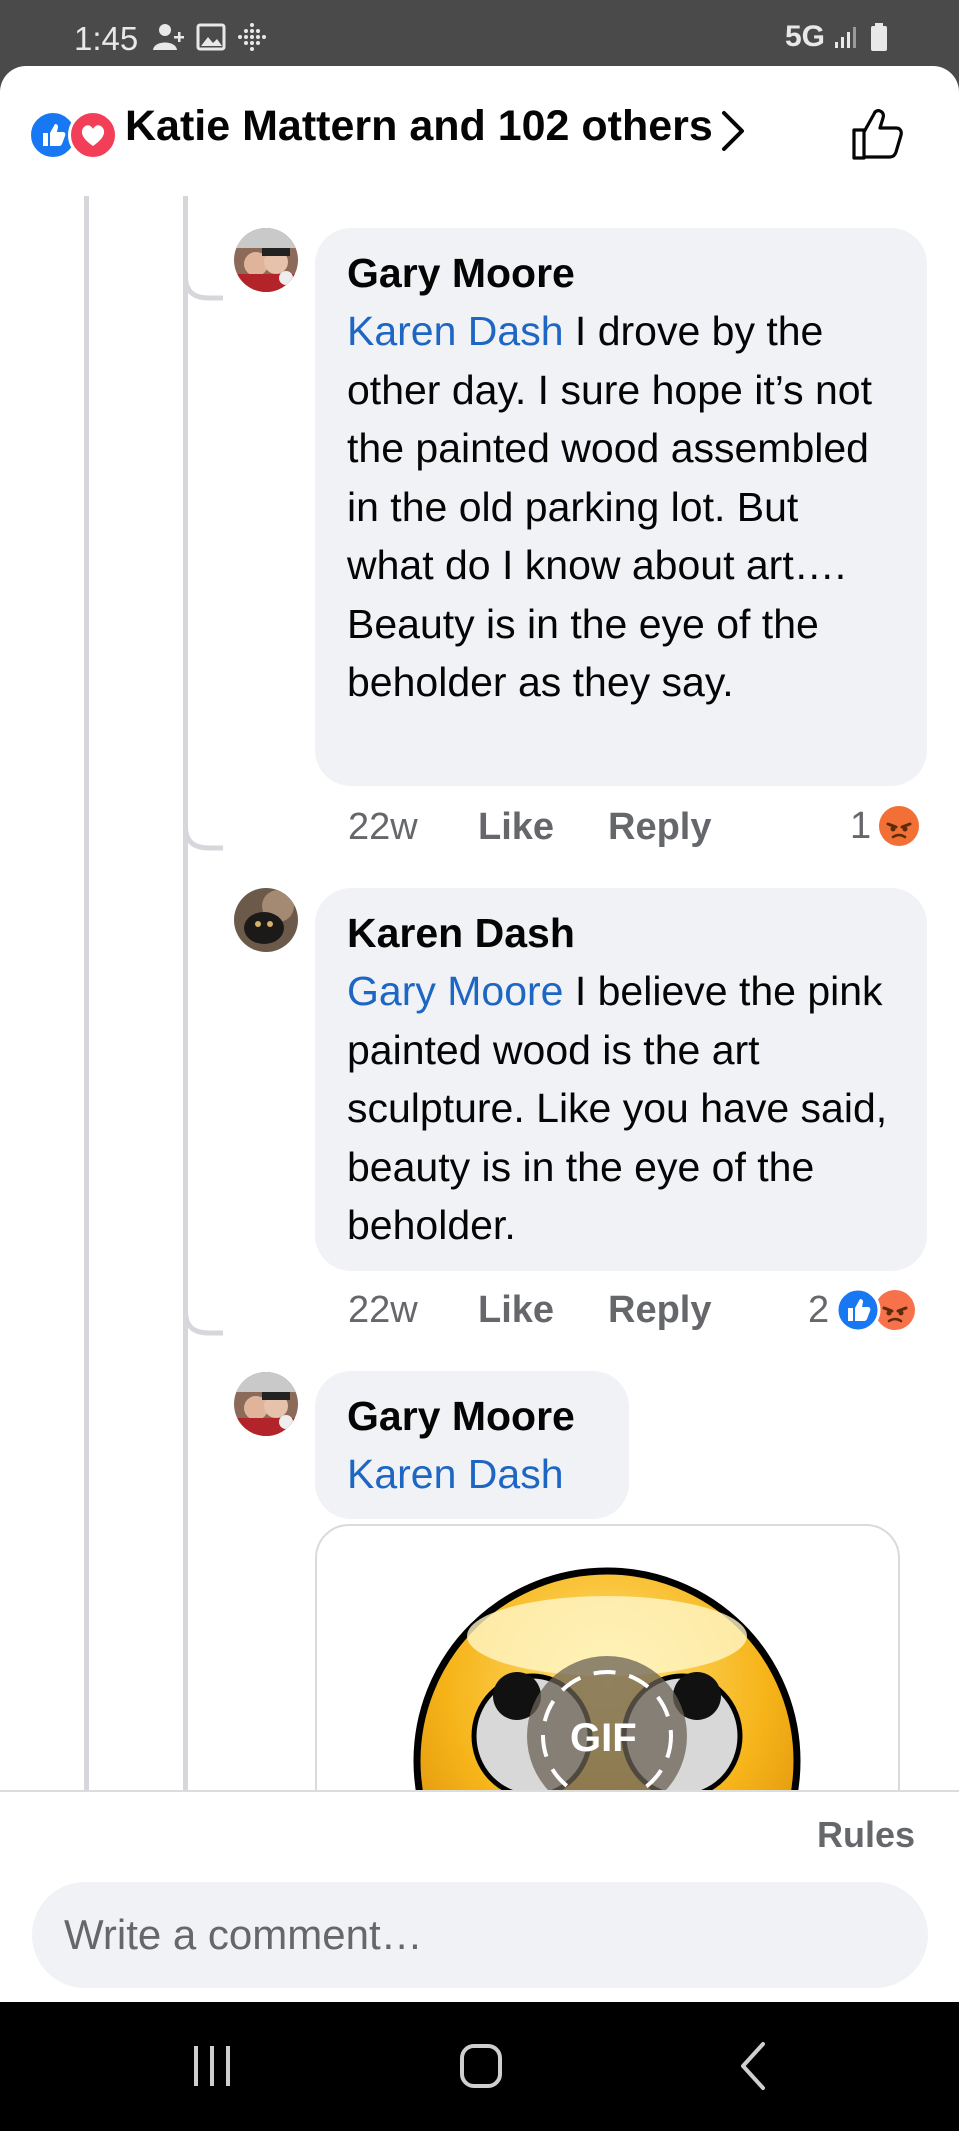  What do you see at coordinates (858, 1310) in the screenshot?
I see `like-icon` at bounding box center [858, 1310].